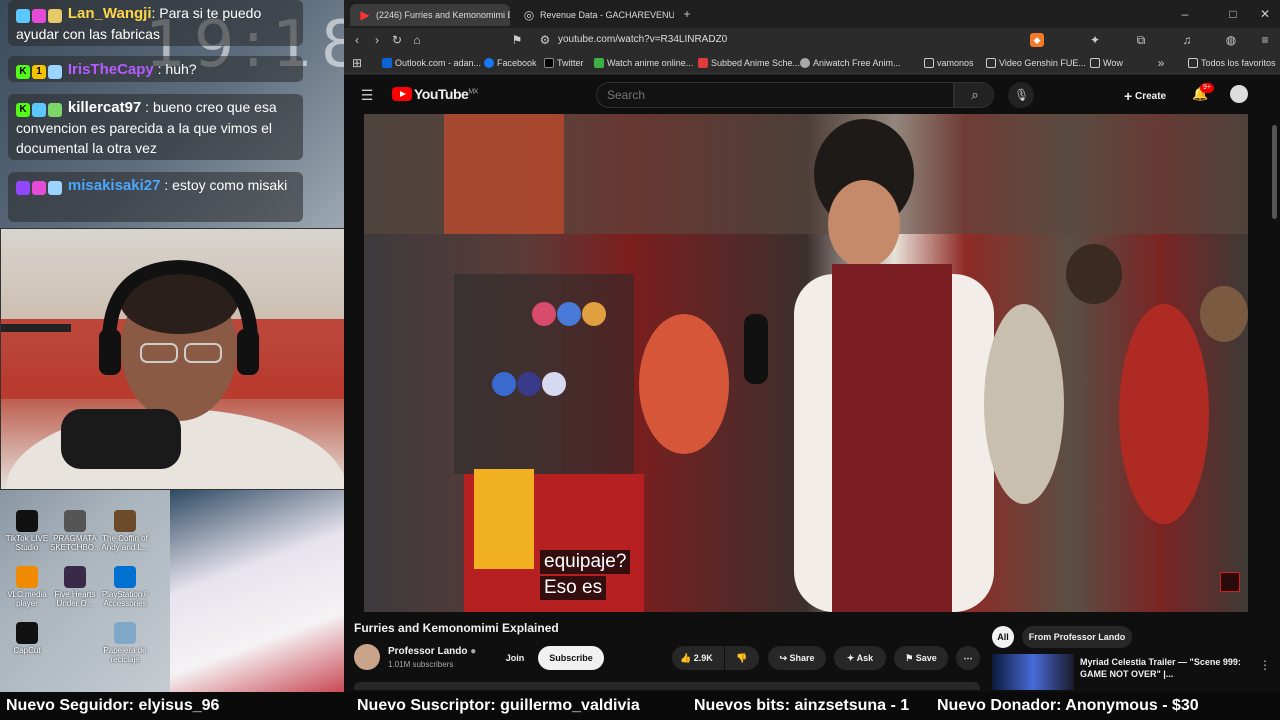  Describe the element at coordinates (564, 63) in the screenshot. I see `bookmark-twitter: Twitter` at that location.